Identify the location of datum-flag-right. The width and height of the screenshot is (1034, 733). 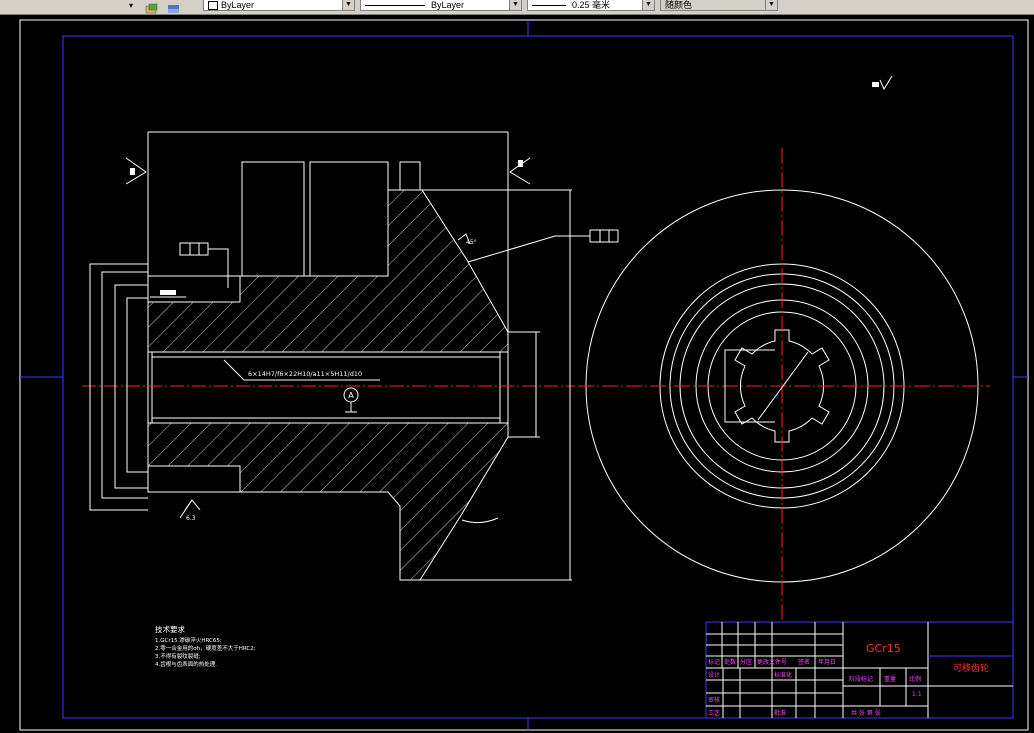
(520, 171).